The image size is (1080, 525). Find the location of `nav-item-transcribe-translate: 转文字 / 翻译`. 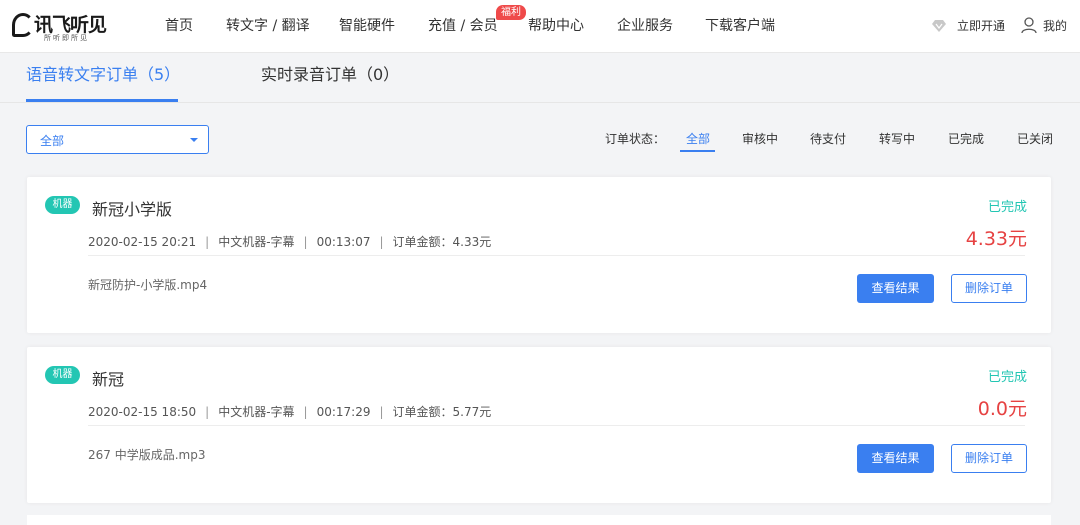

nav-item-transcribe-translate: 转文字 / 翻译 is located at coordinates (268, 26).